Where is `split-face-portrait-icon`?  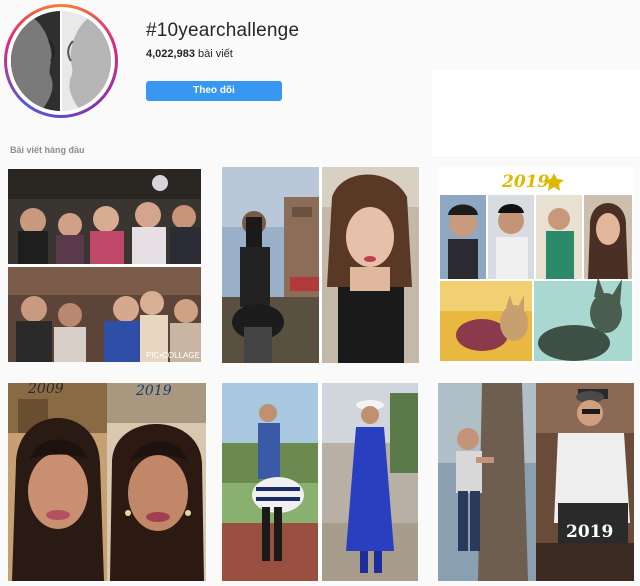 split-face-portrait-icon is located at coordinates (61, 61).